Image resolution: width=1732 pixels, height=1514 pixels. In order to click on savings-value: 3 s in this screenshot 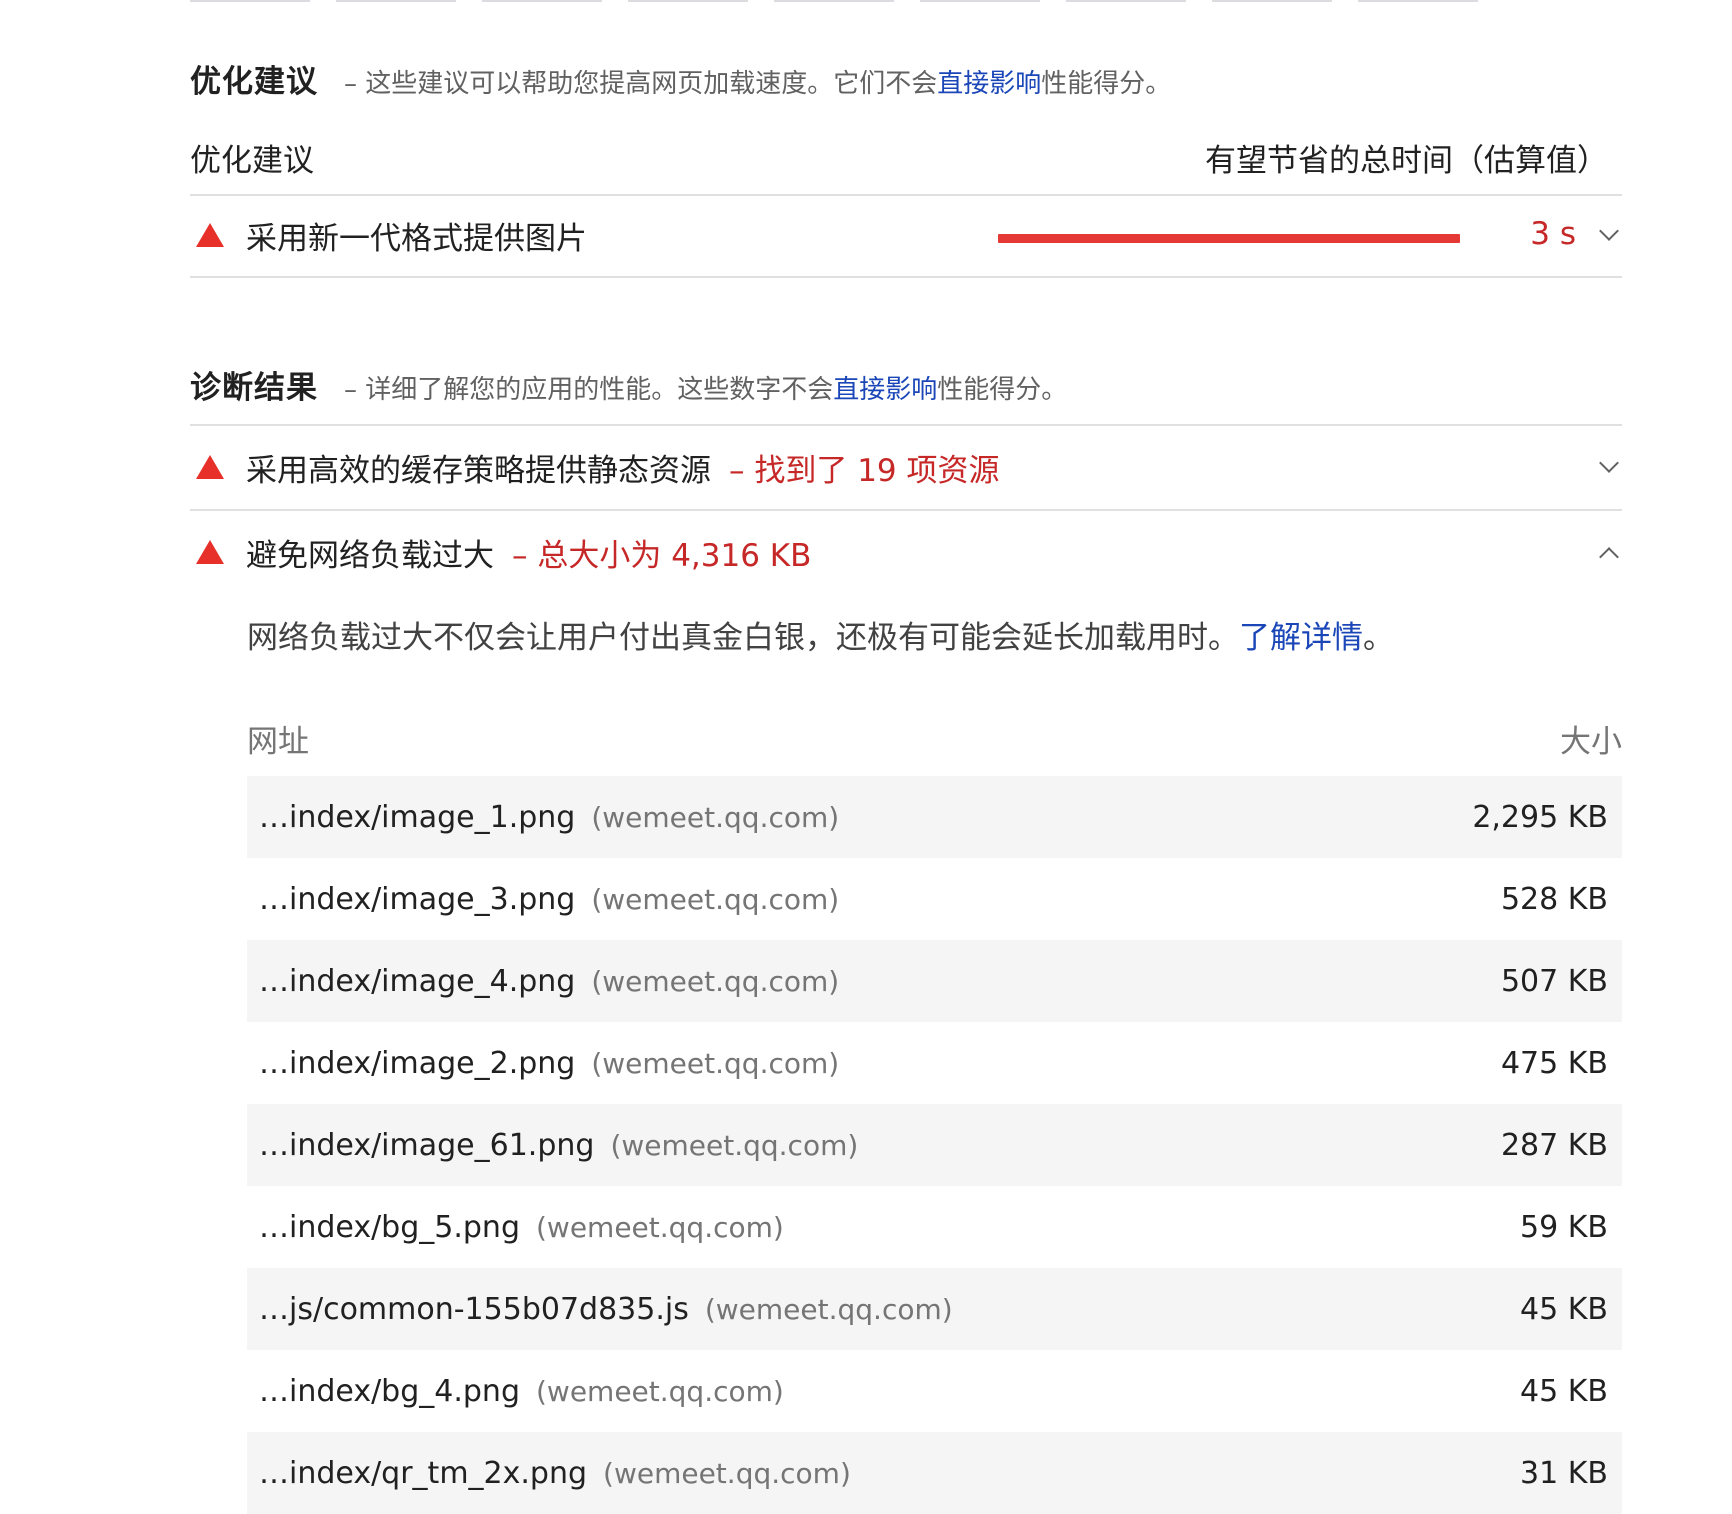, I will do `click(1553, 234)`.